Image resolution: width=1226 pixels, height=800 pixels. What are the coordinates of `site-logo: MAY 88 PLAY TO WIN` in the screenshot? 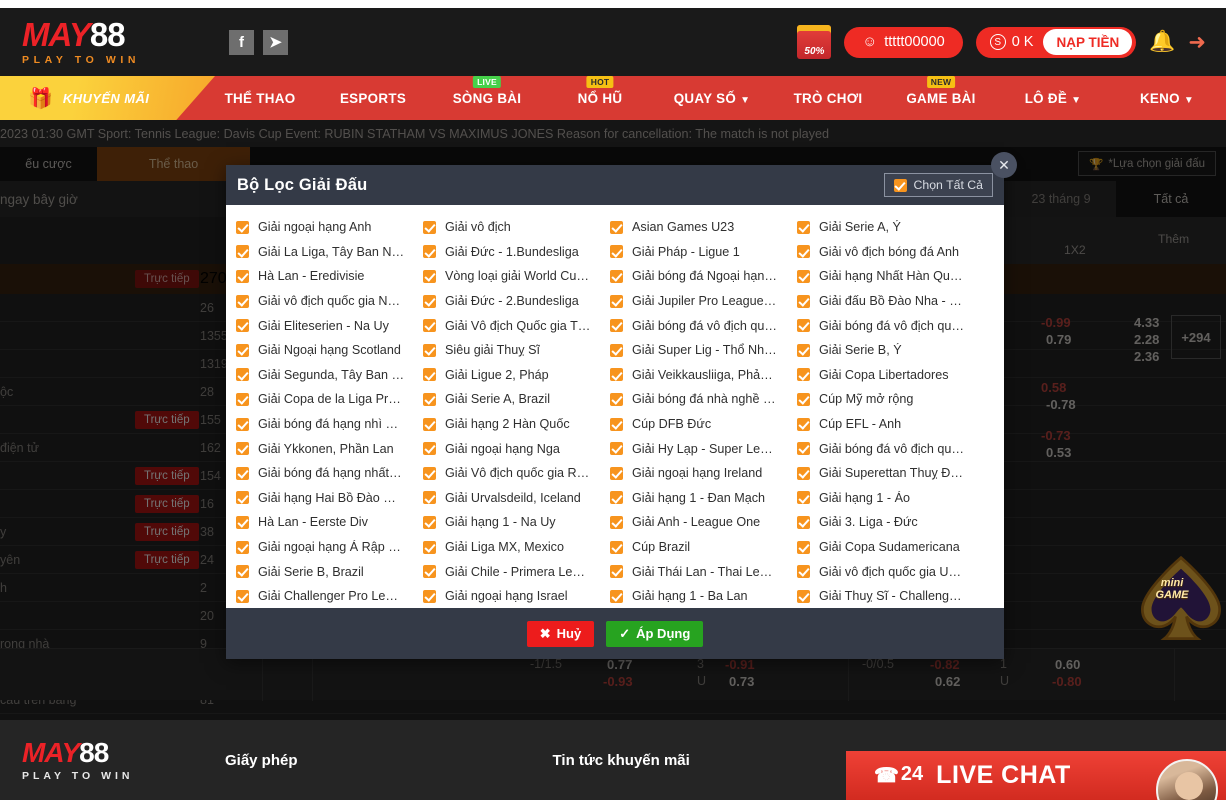 It's located at (98, 42).